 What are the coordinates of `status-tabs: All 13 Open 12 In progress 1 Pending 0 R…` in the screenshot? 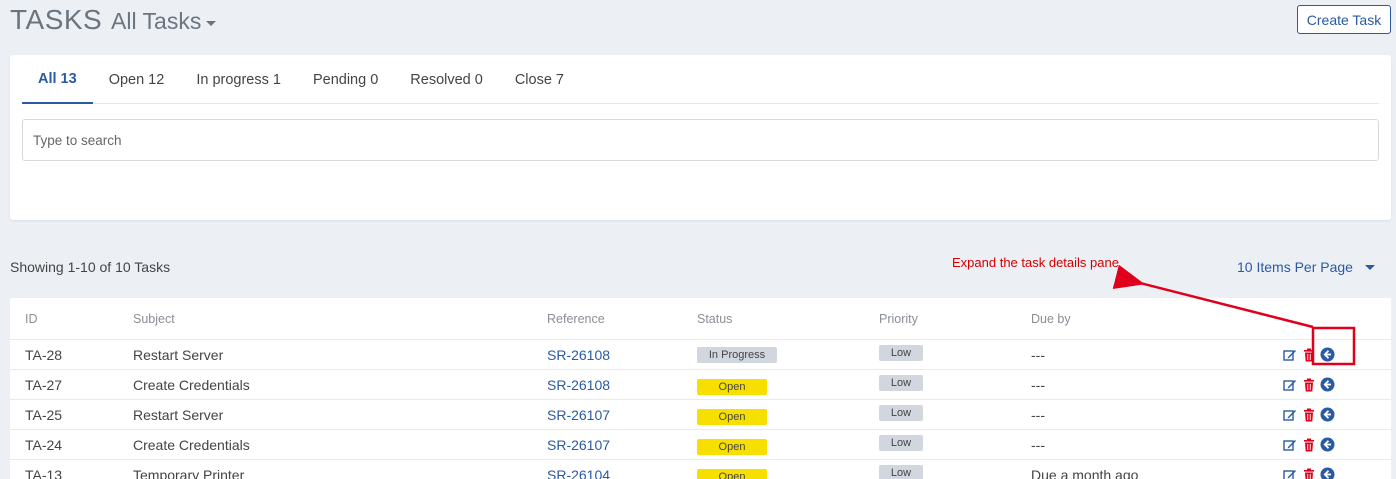 It's located at (700, 79).